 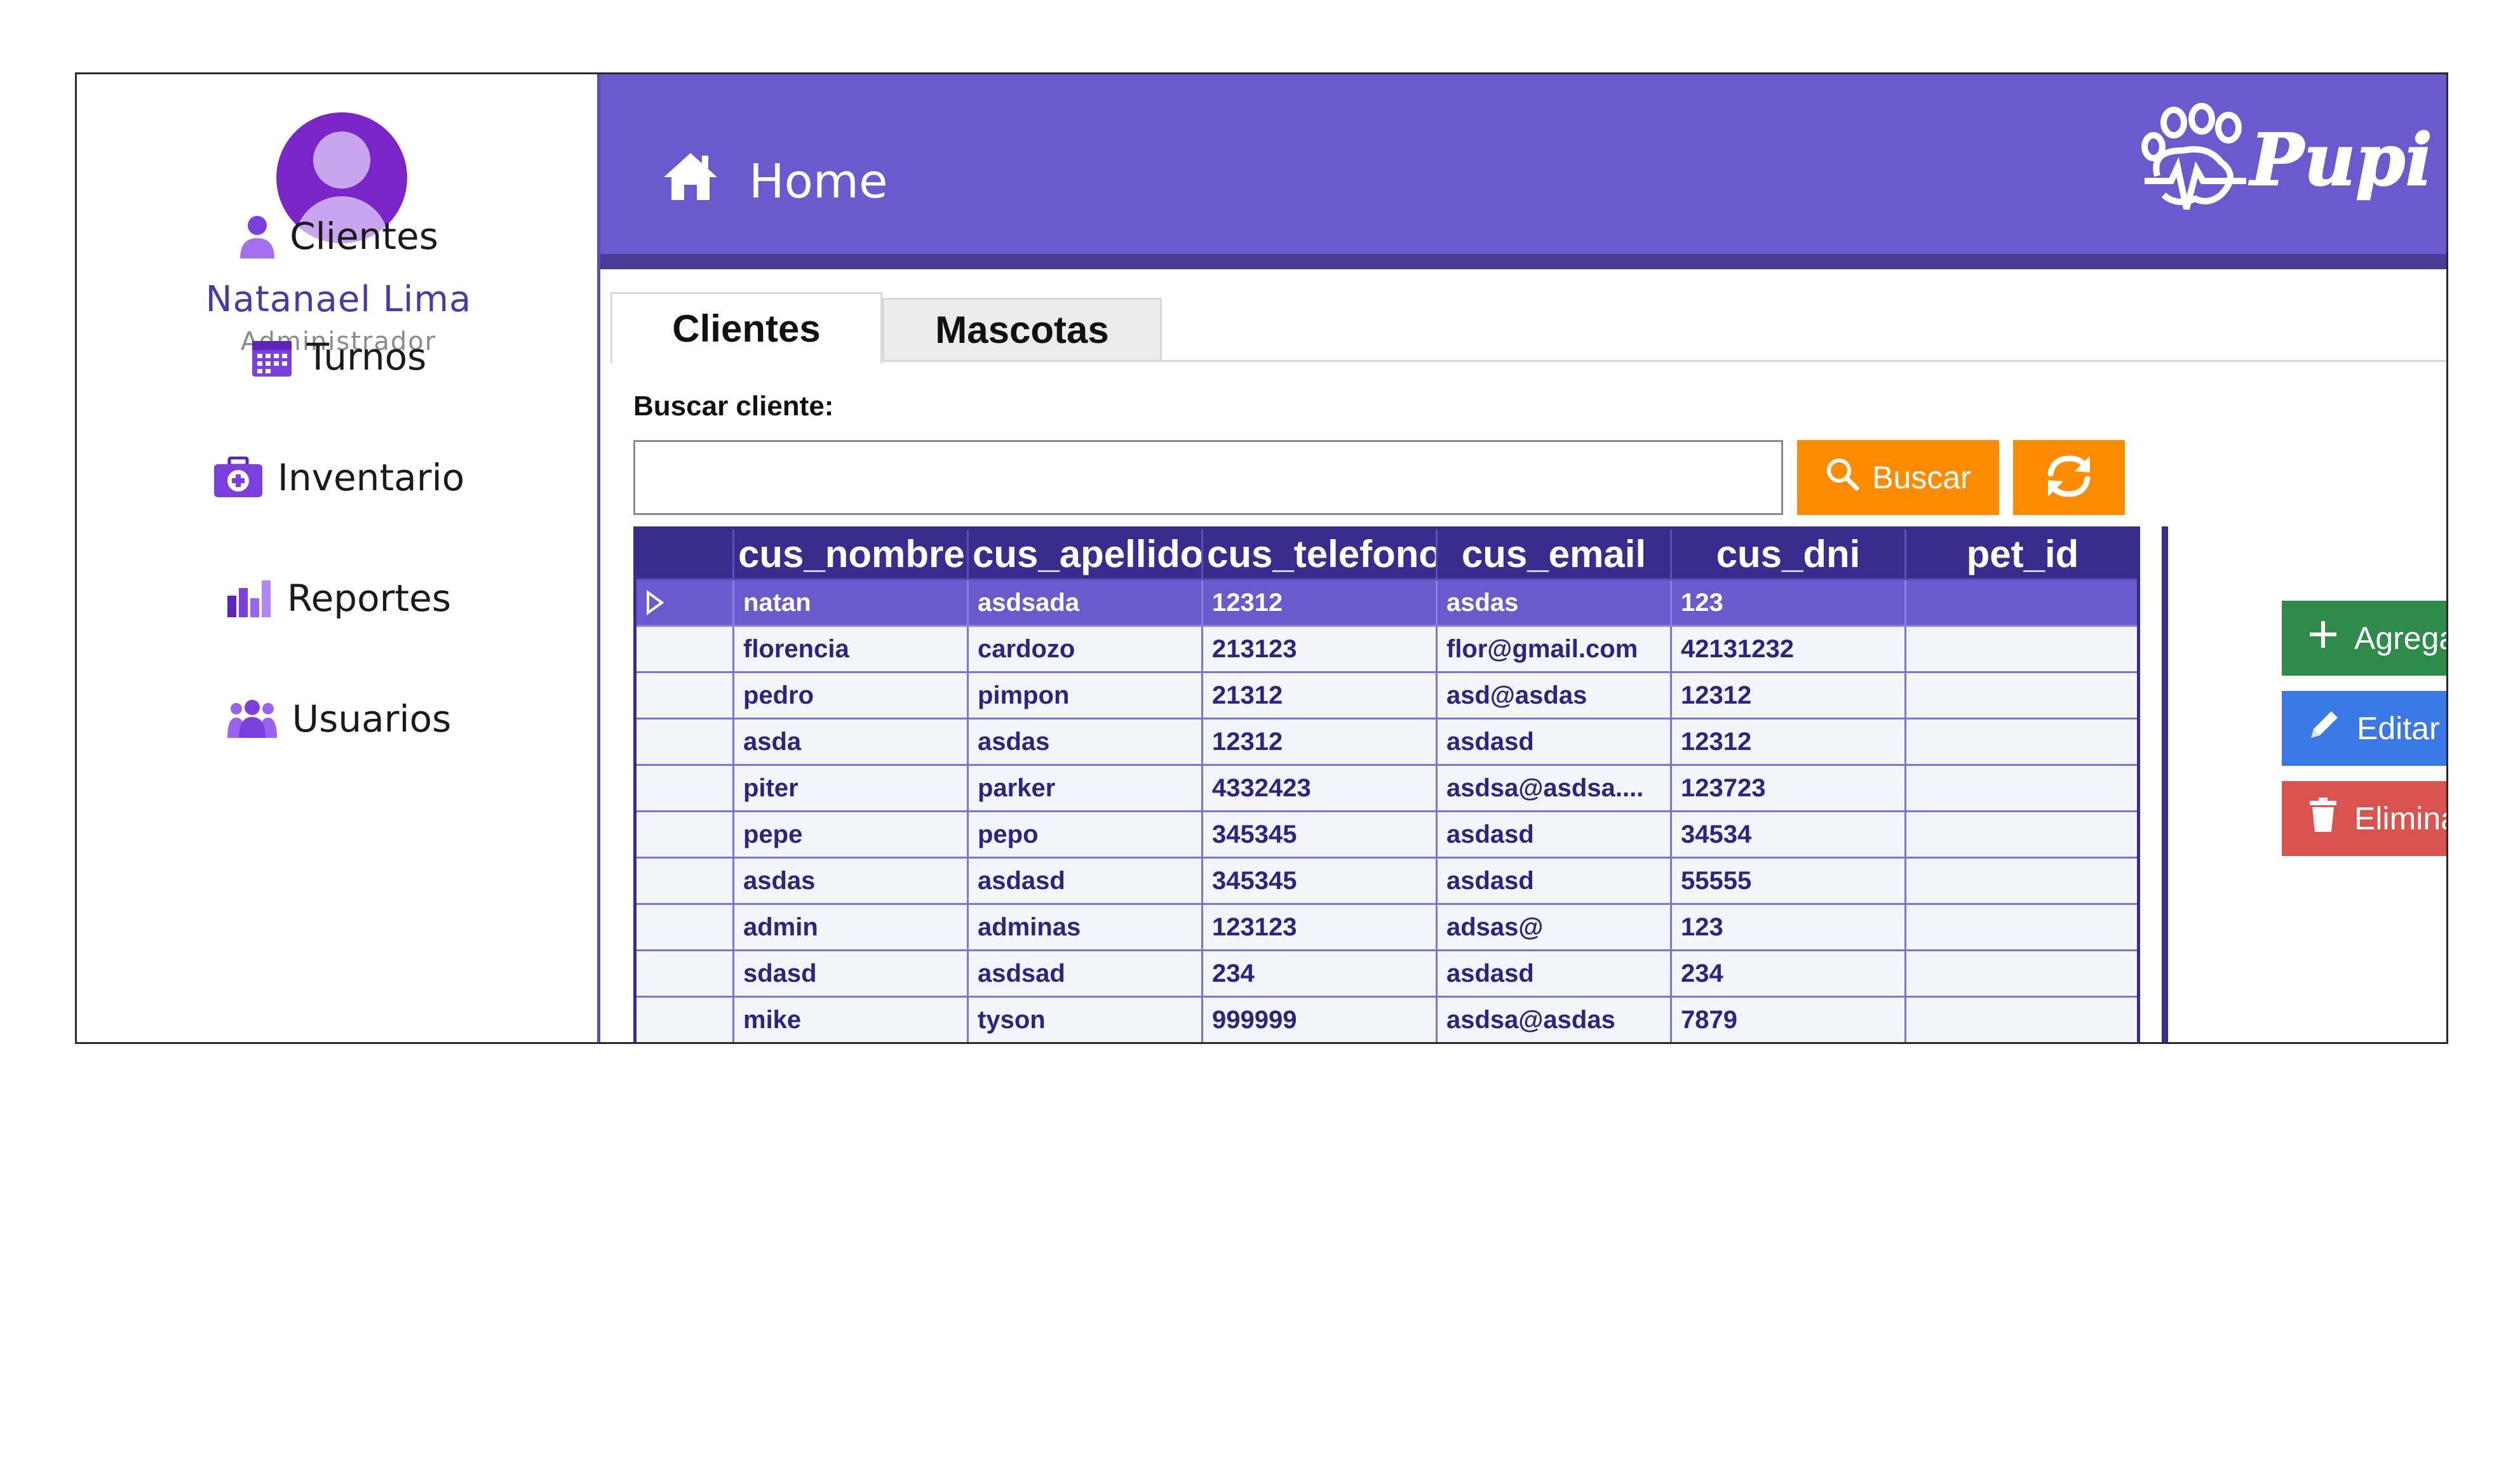 What do you see at coordinates (1789, 555) in the screenshot?
I see `column-header: cus_dni` at bounding box center [1789, 555].